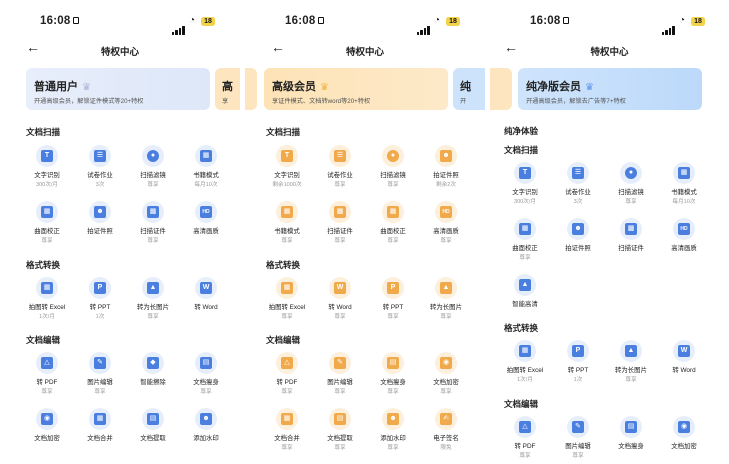  What do you see at coordinates (100, 212) in the screenshot?
I see `id-photo-icon: ☻` at bounding box center [100, 212].